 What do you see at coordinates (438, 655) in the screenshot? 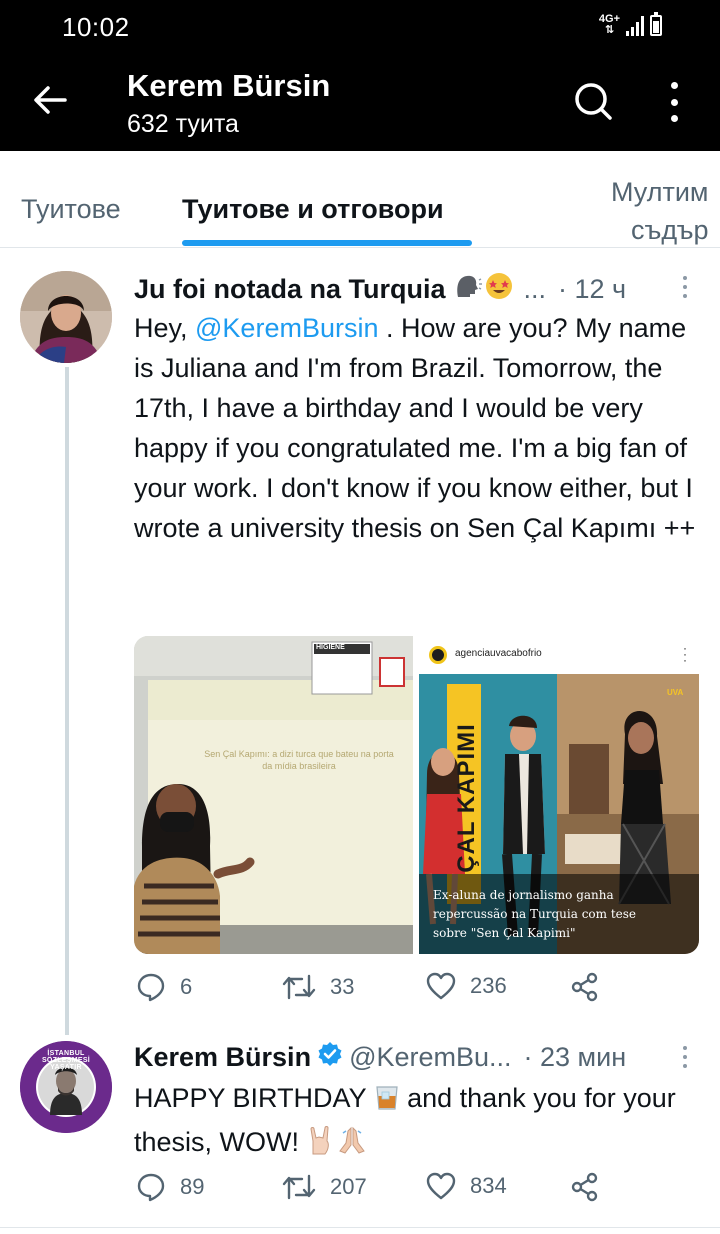
I see `account-logo-icon` at bounding box center [438, 655].